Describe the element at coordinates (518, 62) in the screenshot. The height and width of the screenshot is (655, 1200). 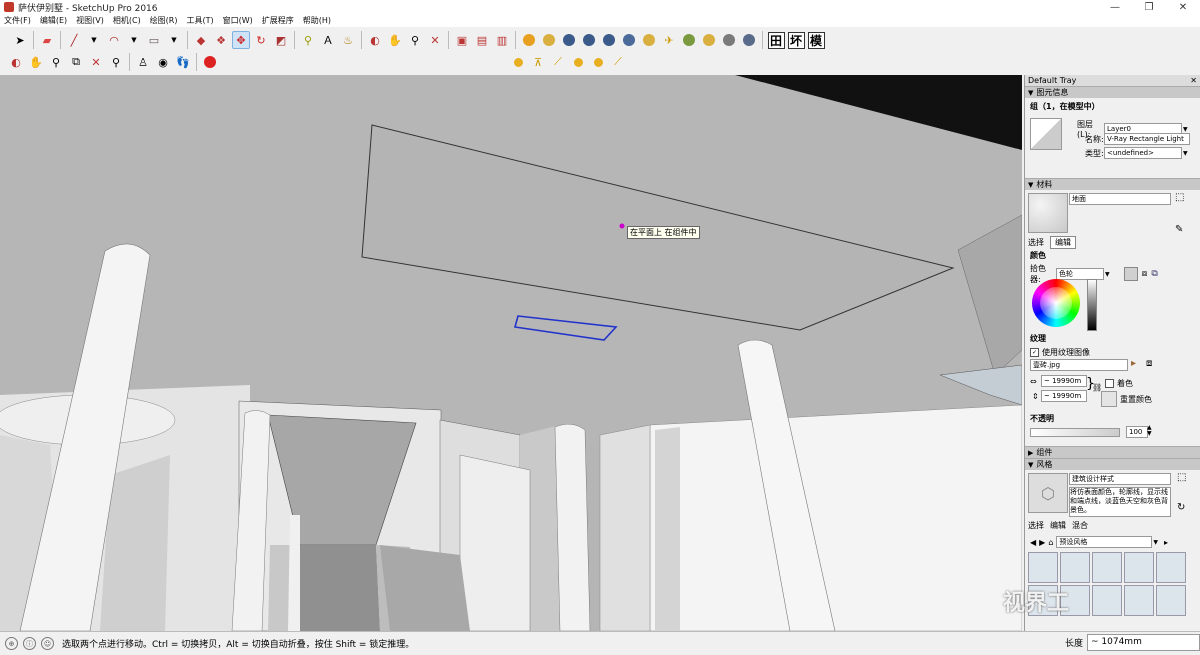
I see `vray-omni-light-icon` at that location.